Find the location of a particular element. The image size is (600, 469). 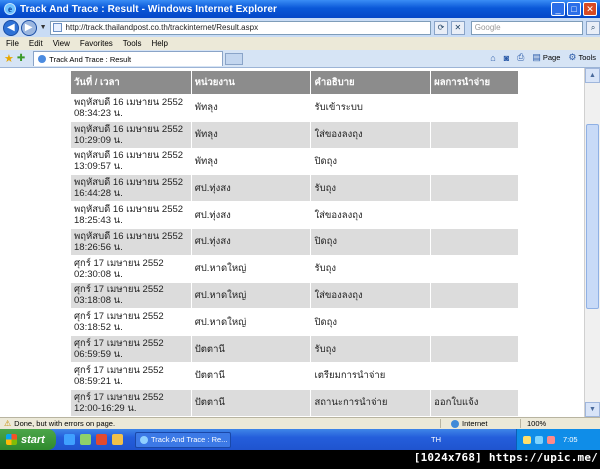

warning-icon: ⚠ is located at coordinates (8, 423).